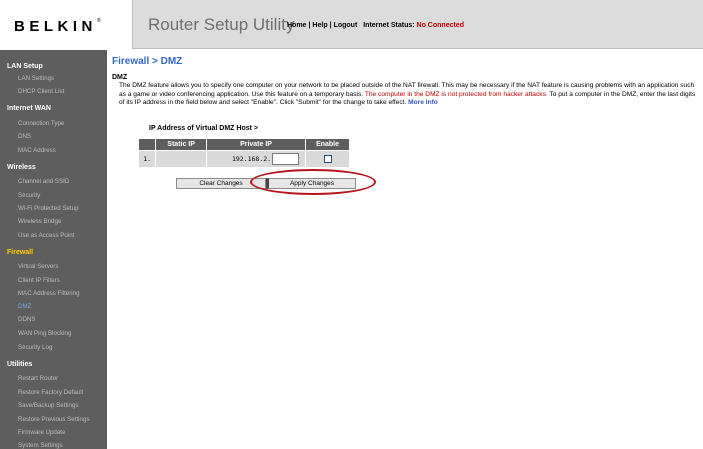 The image size is (703, 449). Describe the element at coordinates (57, 26) in the screenshot. I see `belkin-logo: BELKIN®` at that location.